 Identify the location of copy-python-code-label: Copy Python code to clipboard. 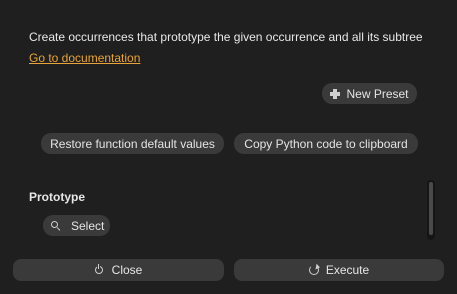
(326, 143).